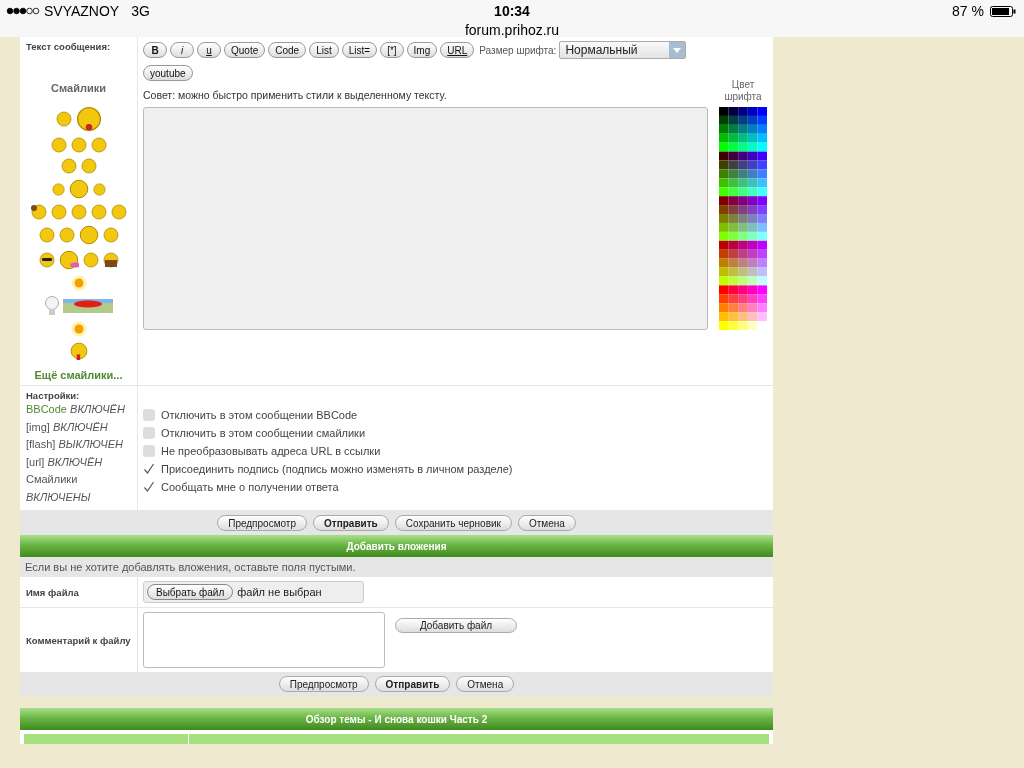 This screenshot has height=768, width=1024. I want to click on file-field: Выбрать файл файл не выбран, so click(253, 592).